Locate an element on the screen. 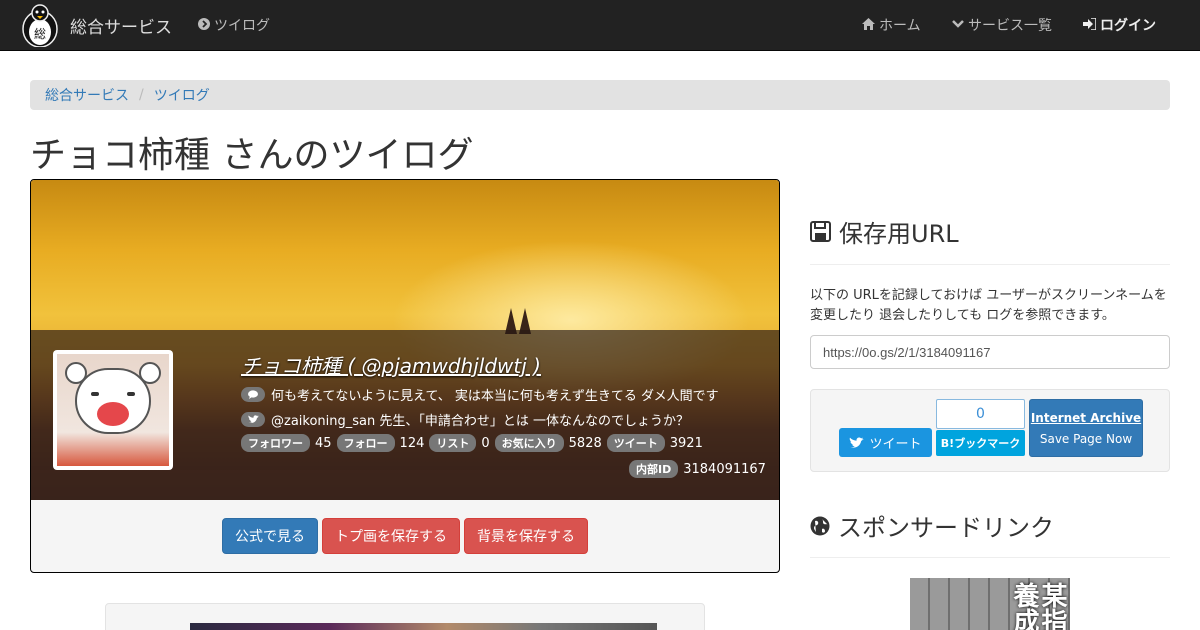 This screenshot has height=630, width=1200. twitter-icon is located at coordinates (253, 419).